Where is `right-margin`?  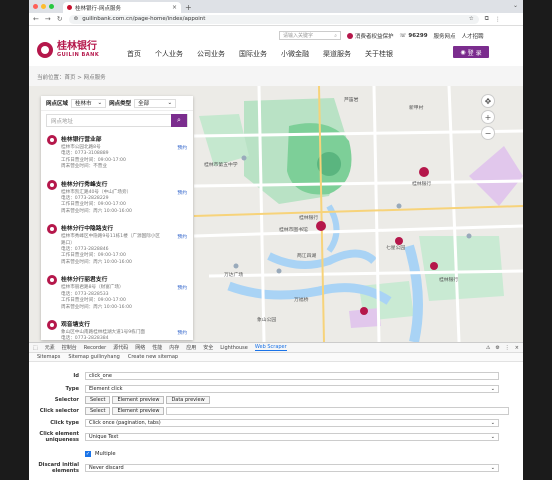 right-margin is located at coordinates (537, 240).